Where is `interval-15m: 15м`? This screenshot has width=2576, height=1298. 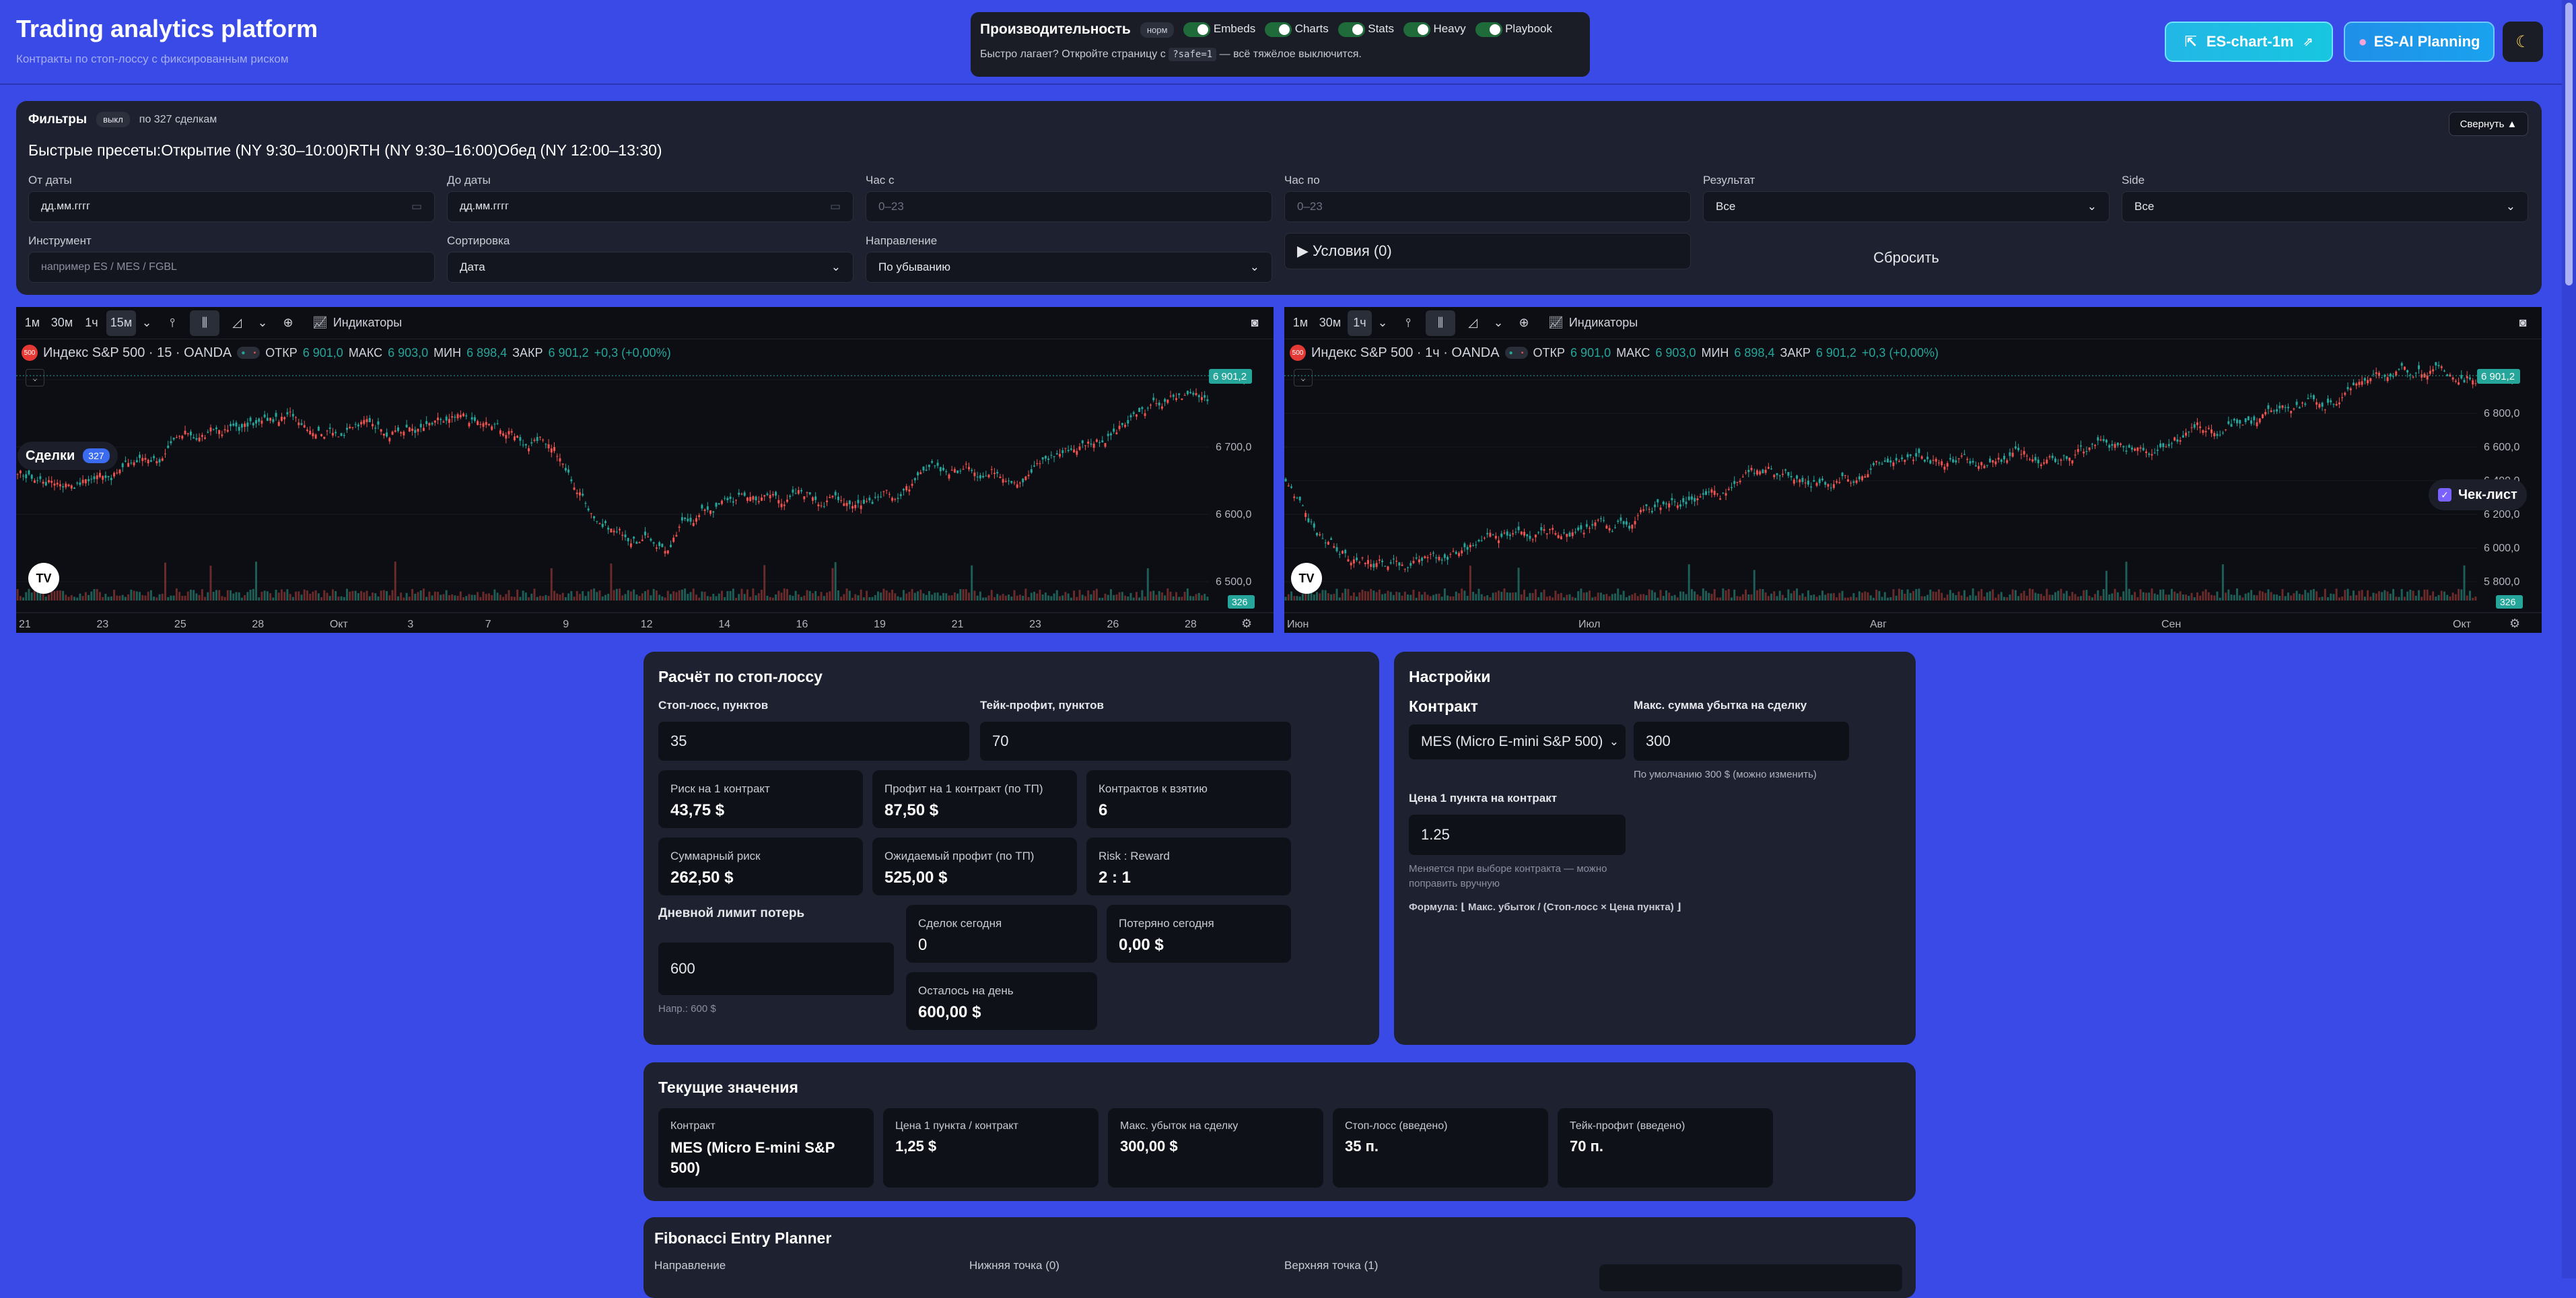
interval-15m: 15м is located at coordinates (121, 323).